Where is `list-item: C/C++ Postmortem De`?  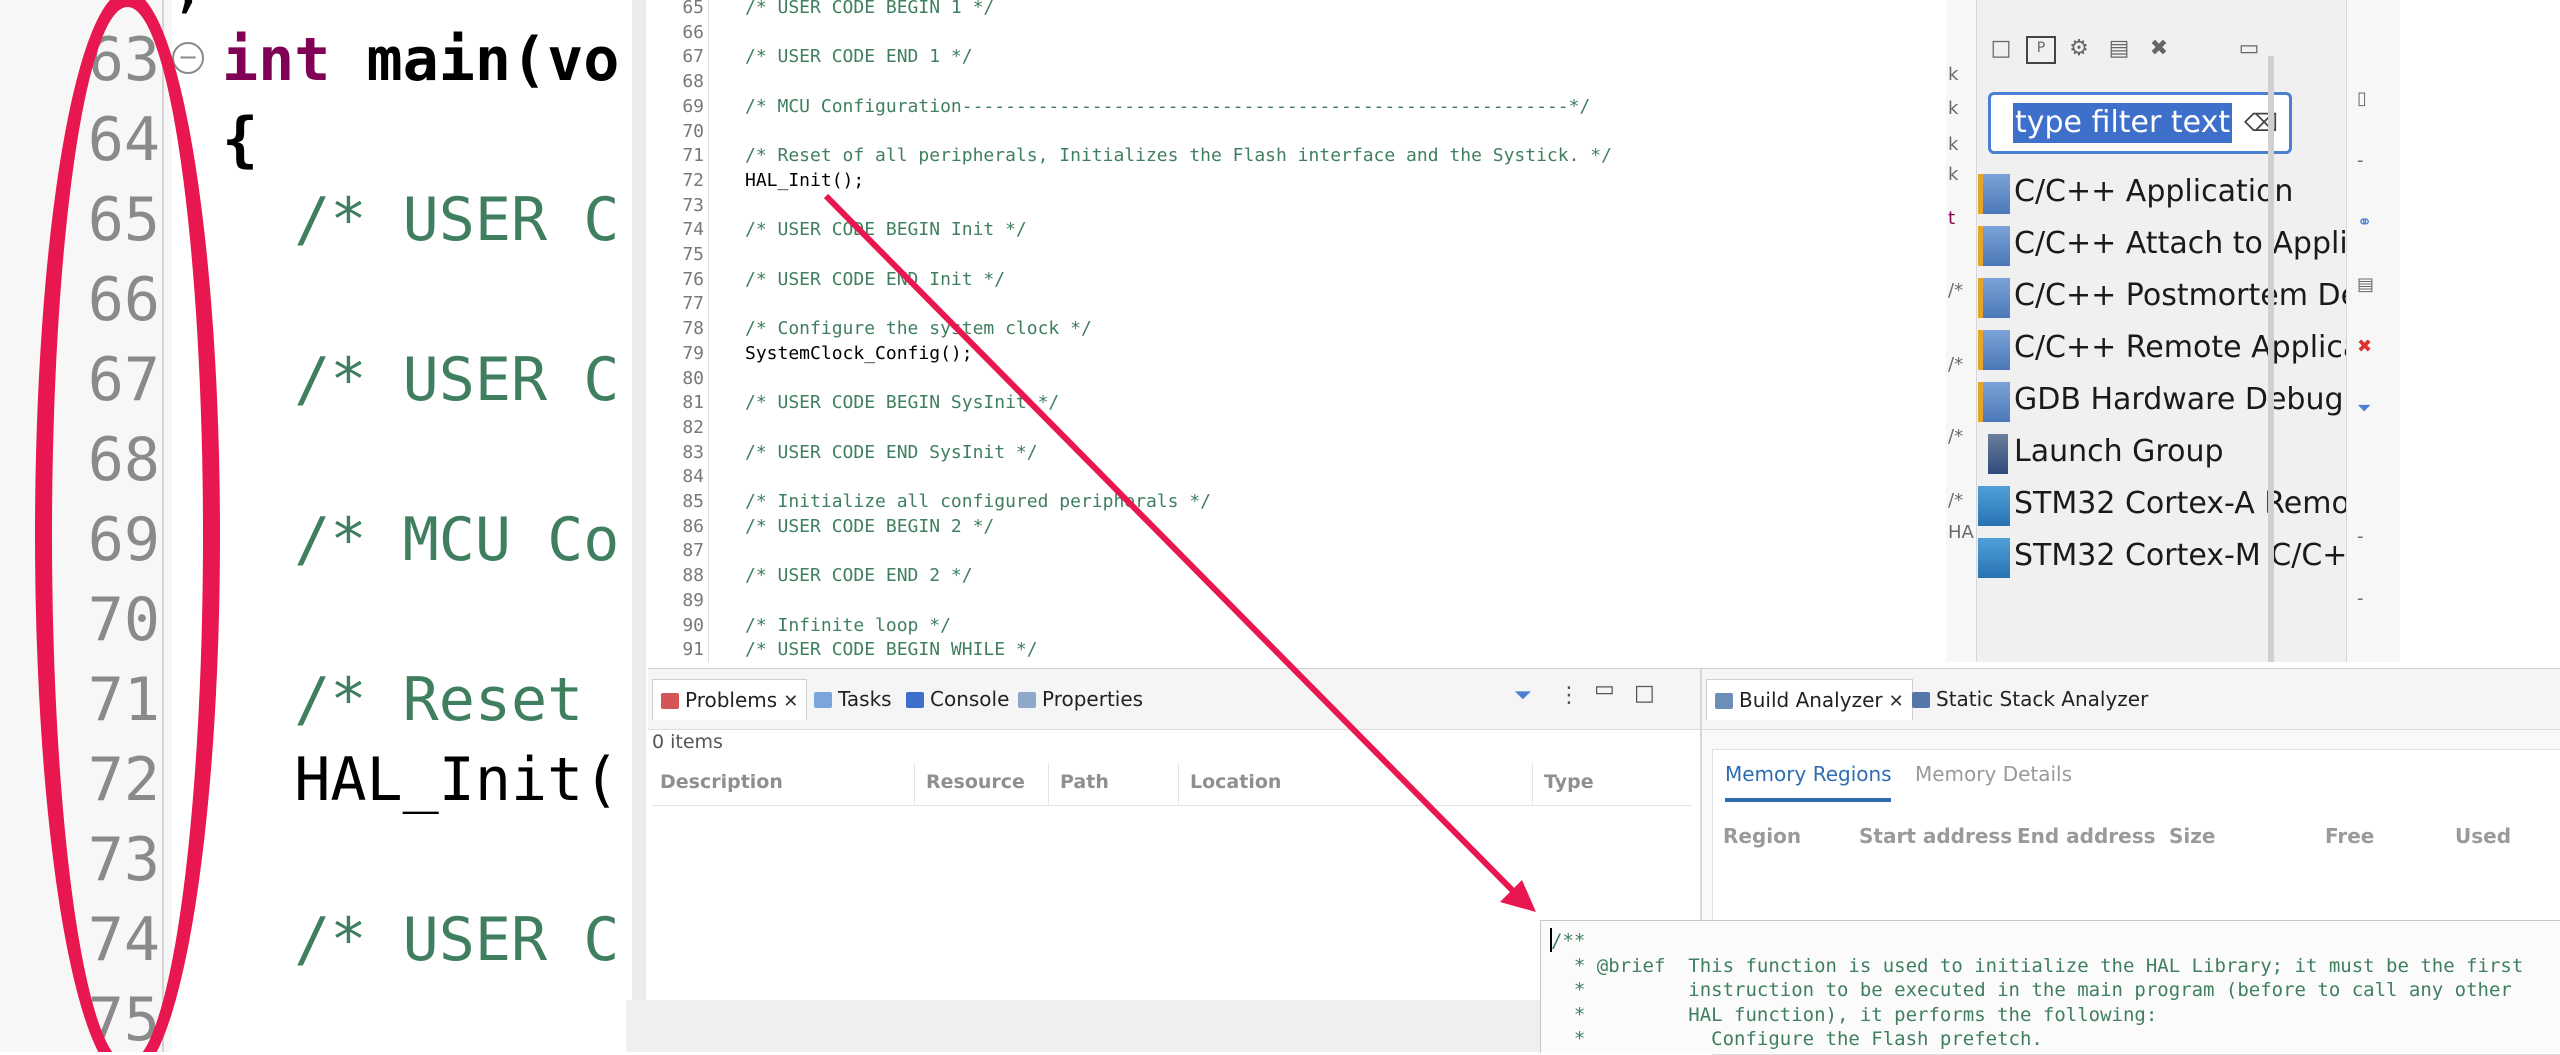 list-item: C/C++ Postmortem De is located at coordinates (2168, 296).